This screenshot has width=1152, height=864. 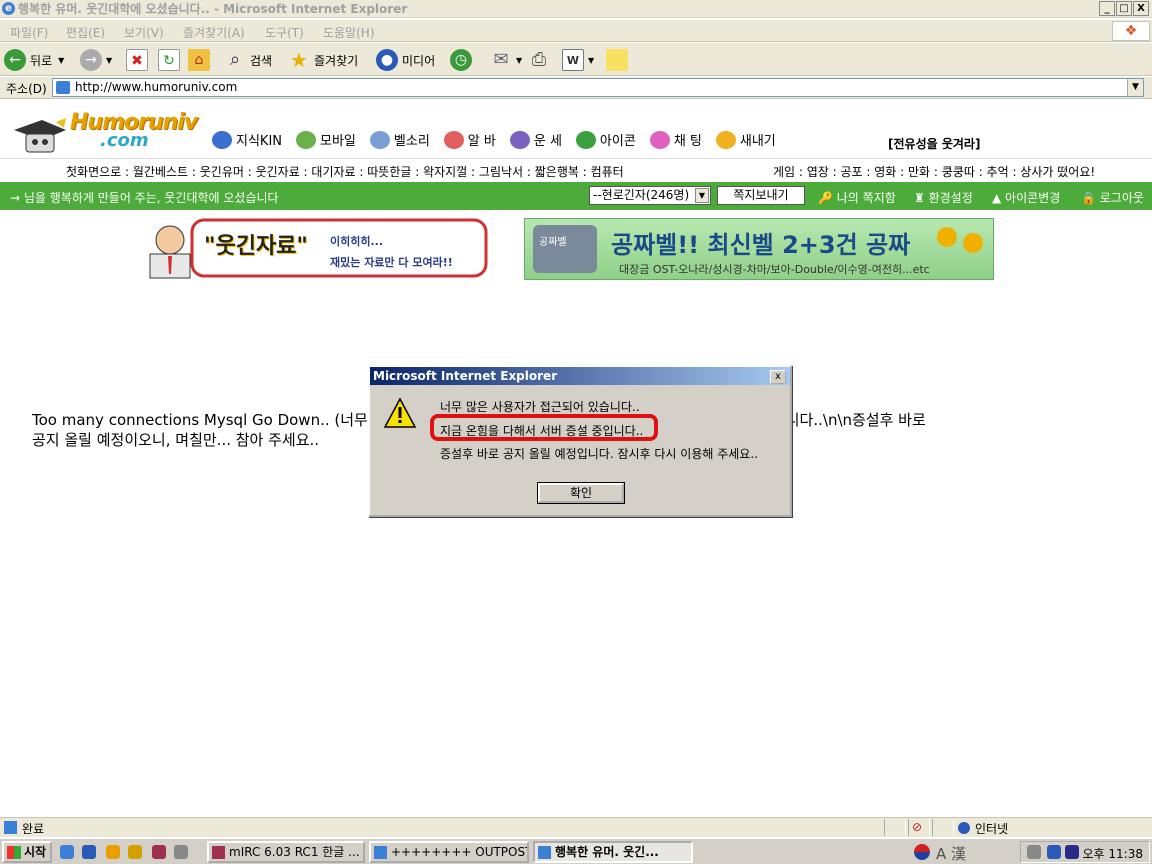 I want to click on dialog-title: Microsoft Internet Explorer, so click(x=580, y=376).